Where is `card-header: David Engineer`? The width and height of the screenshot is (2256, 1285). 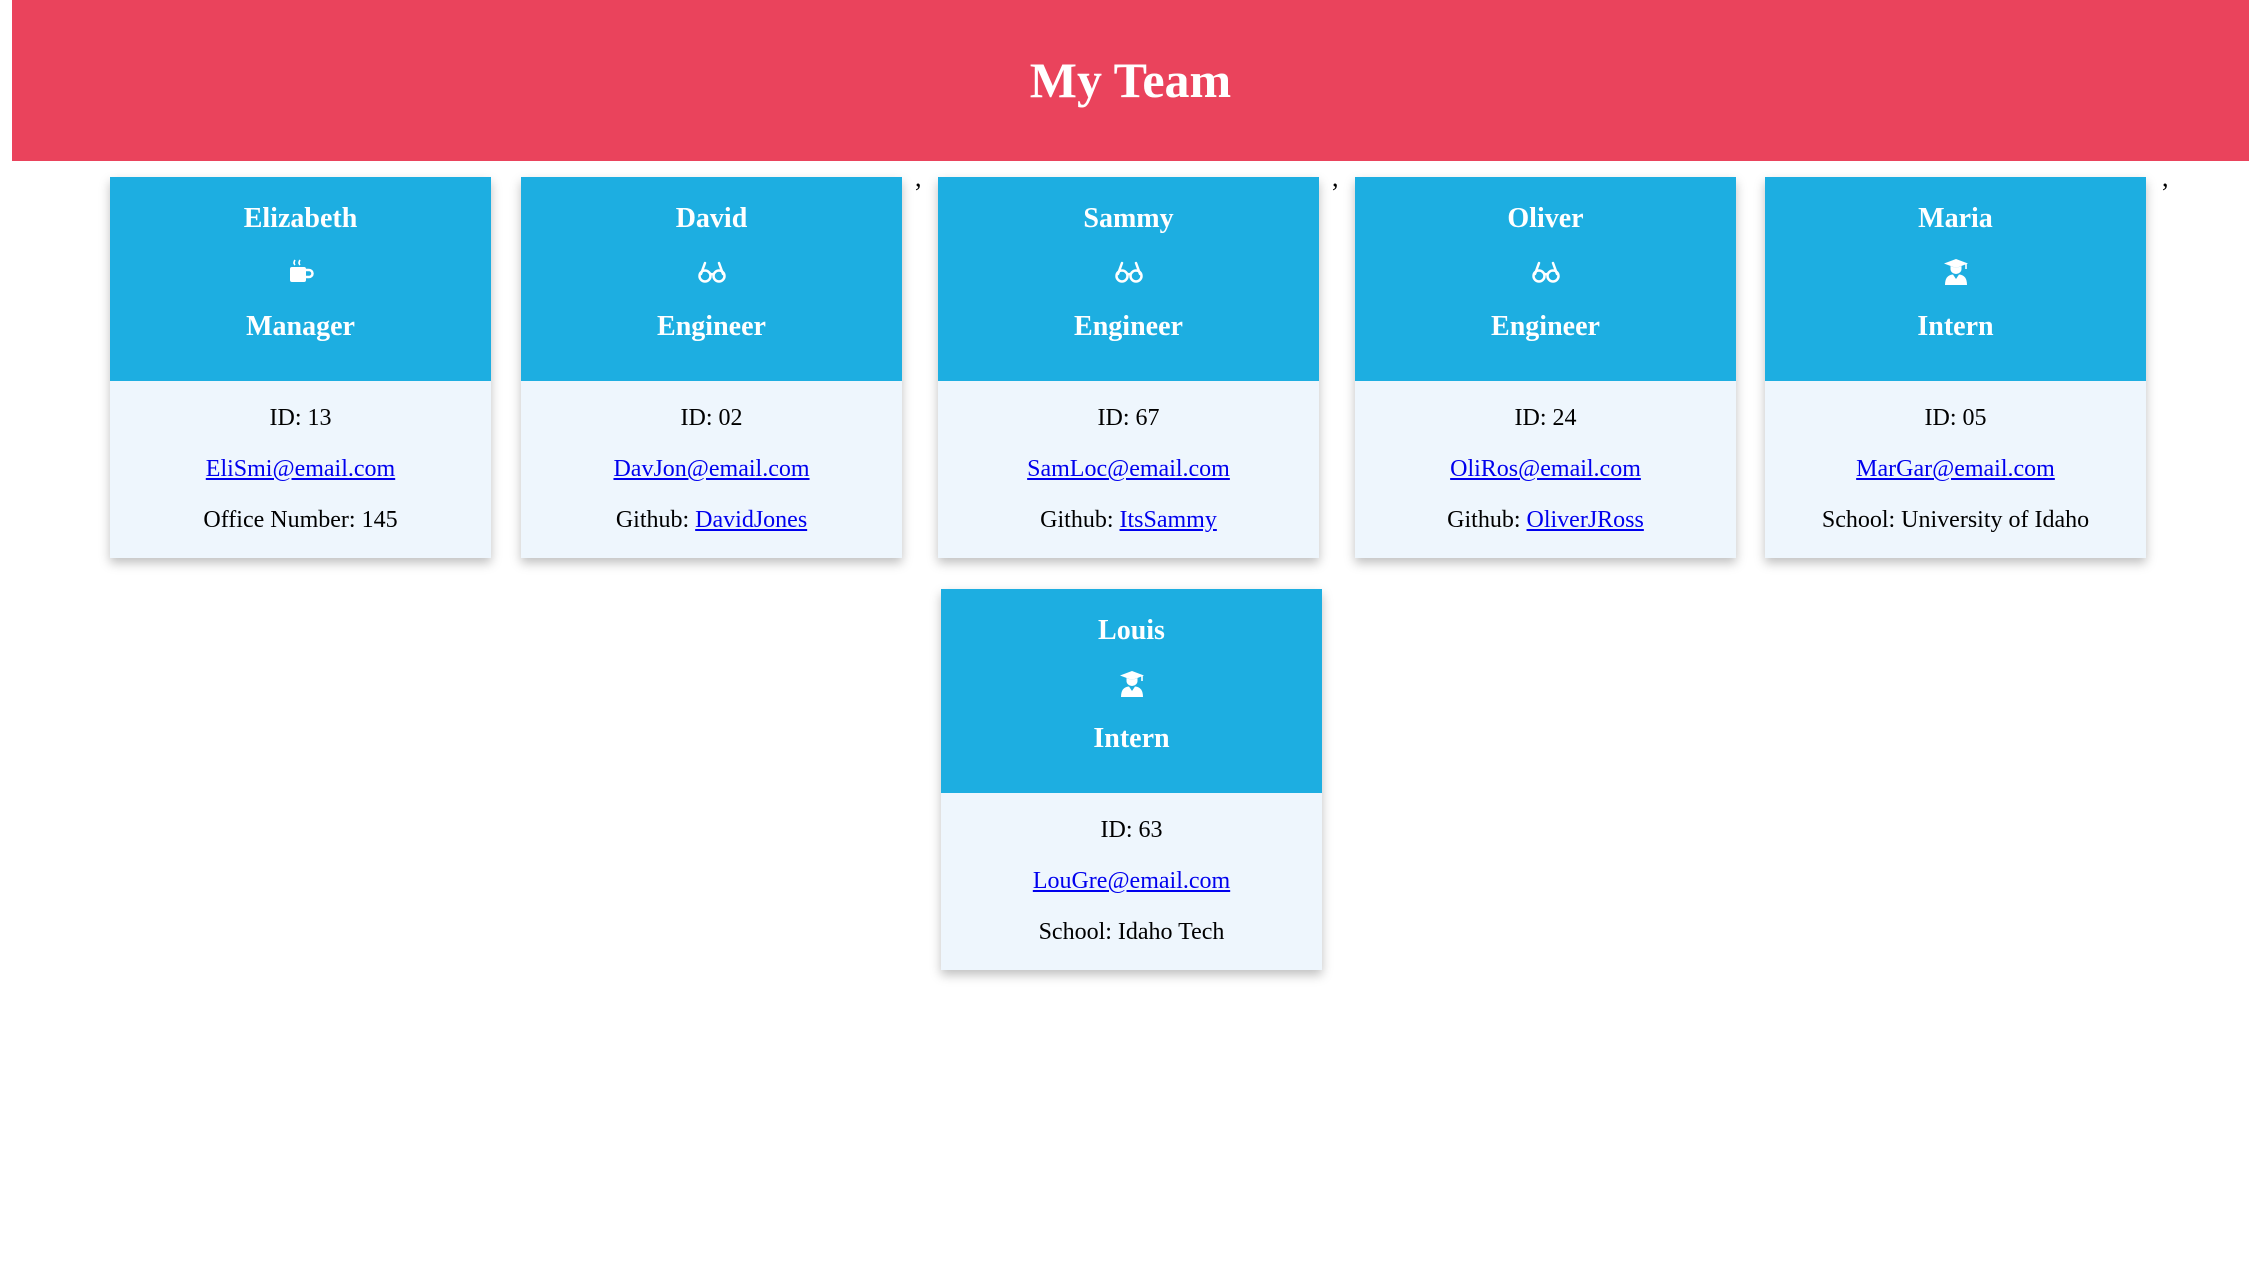
card-header: David Engineer is located at coordinates (711, 279).